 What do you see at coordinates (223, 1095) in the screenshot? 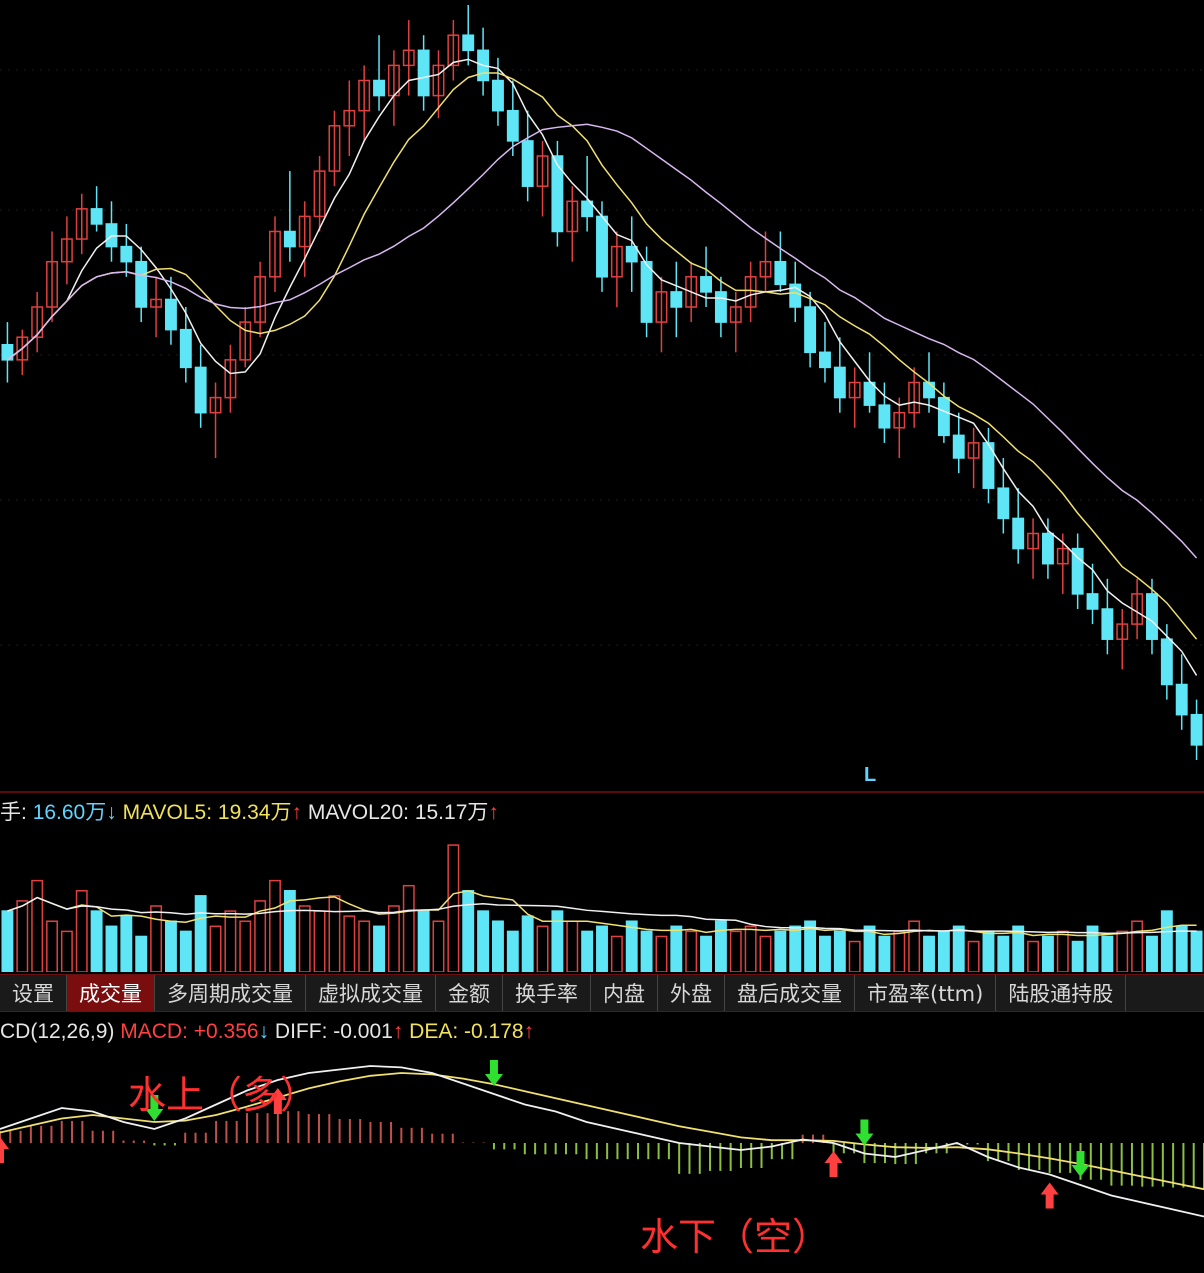
I see `above-water-annotation: 水上（多）` at bounding box center [223, 1095].